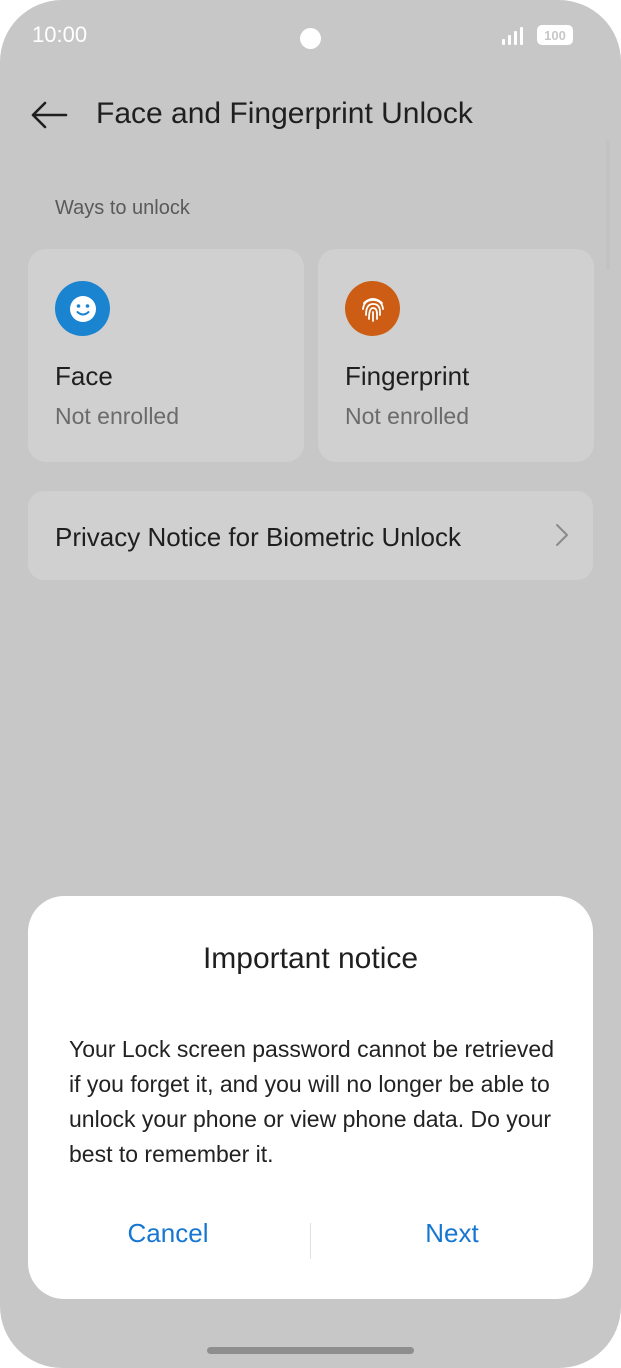 The width and height of the screenshot is (621, 1368). I want to click on status-time: 10:00, so click(60, 34).